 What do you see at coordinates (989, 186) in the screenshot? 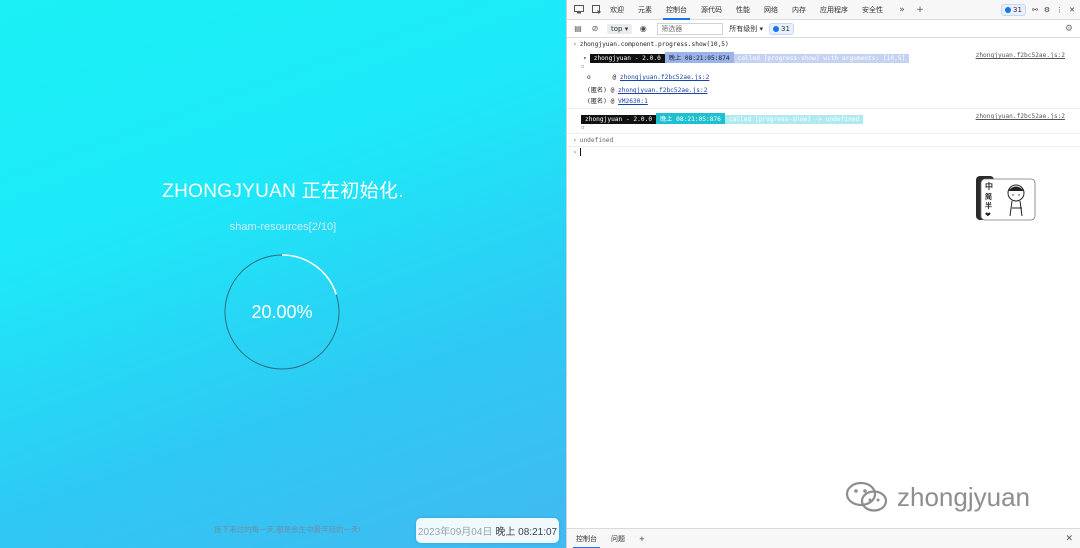
I see `sticker-char: 中` at bounding box center [989, 186].